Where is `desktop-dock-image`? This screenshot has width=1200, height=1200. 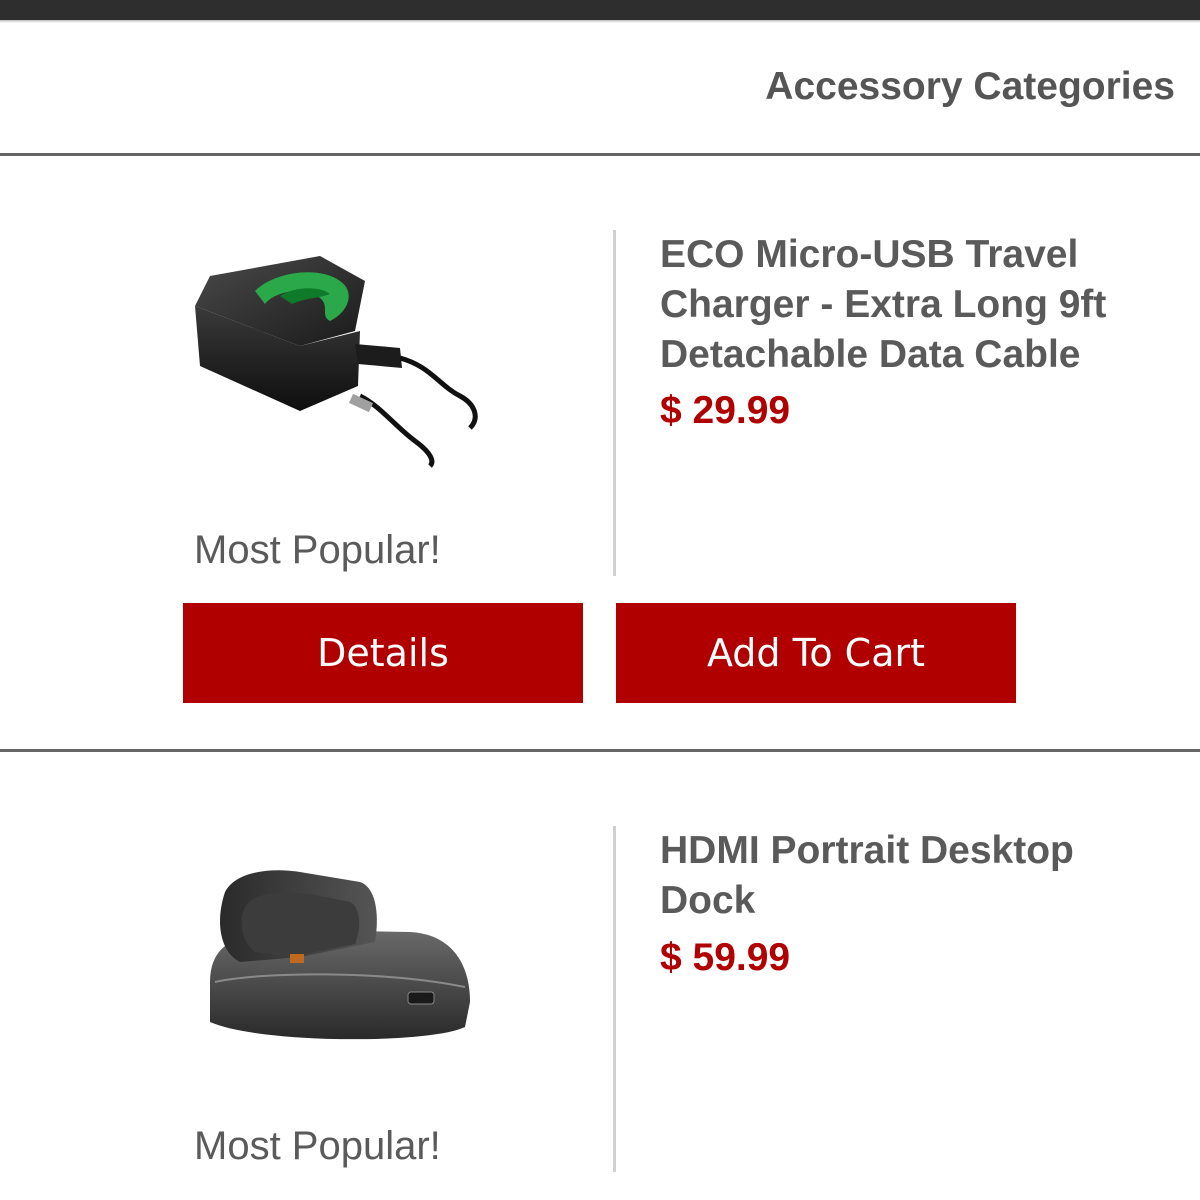
desktop-dock-image is located at coordinates (340, 955).